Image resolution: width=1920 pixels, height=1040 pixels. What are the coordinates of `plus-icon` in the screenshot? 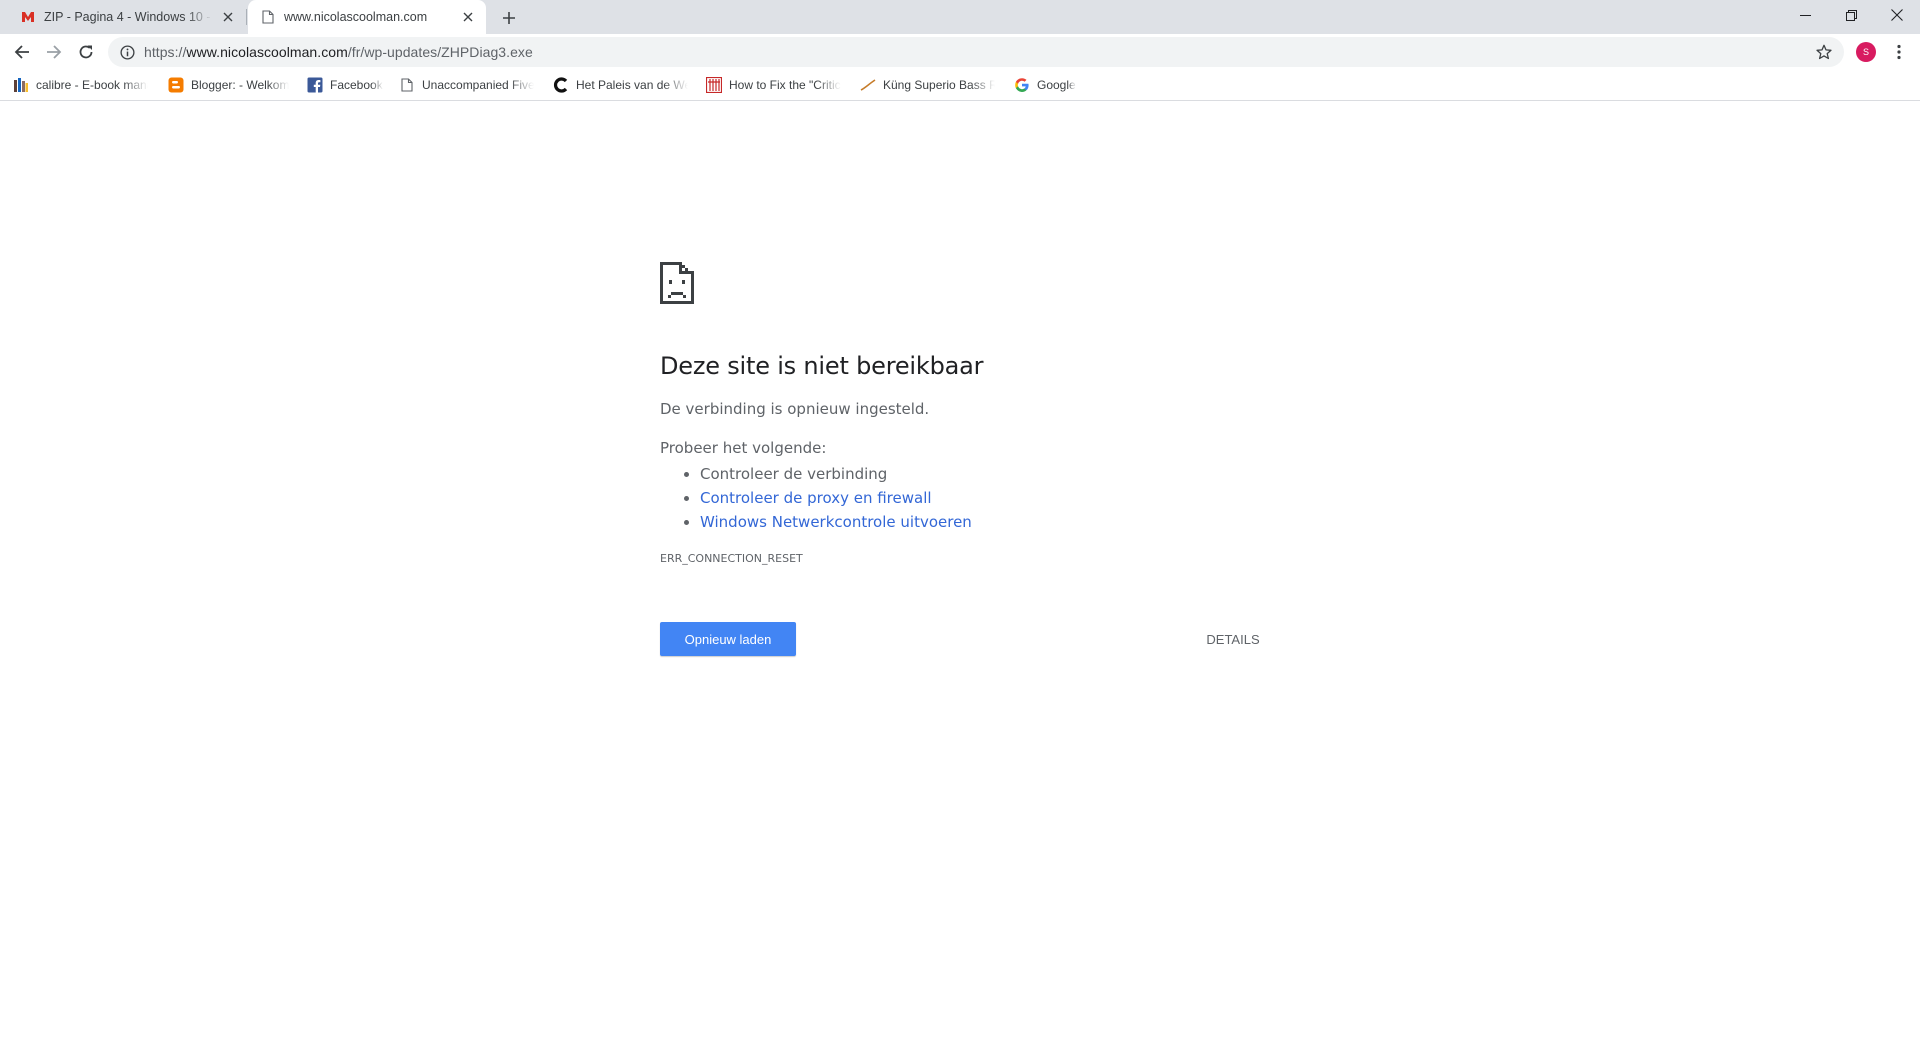 It's located at (509, 18).